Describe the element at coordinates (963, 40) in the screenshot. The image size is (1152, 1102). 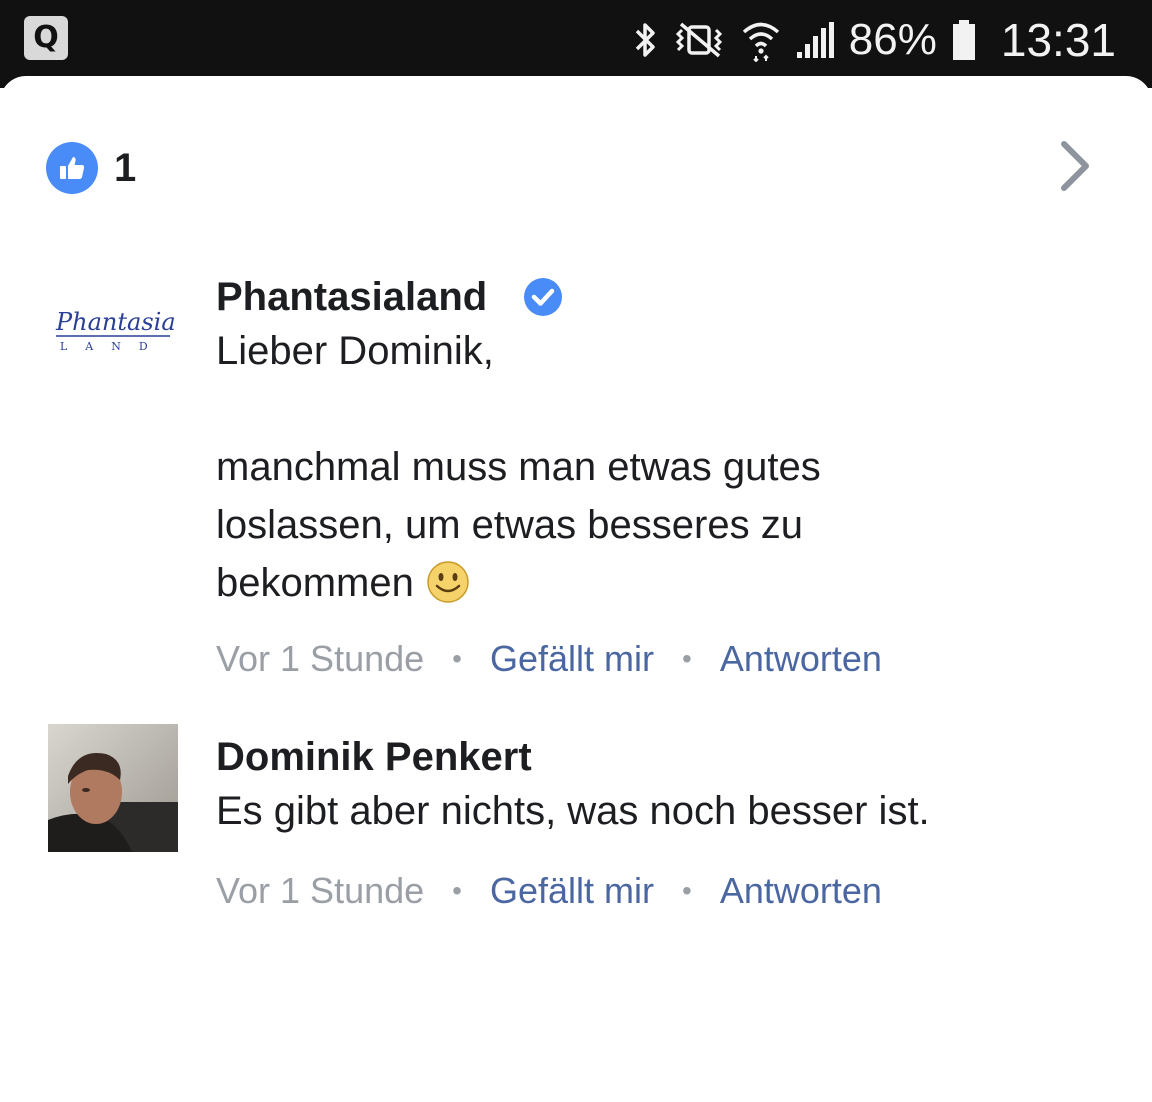
I see `battery-icon` at that location.